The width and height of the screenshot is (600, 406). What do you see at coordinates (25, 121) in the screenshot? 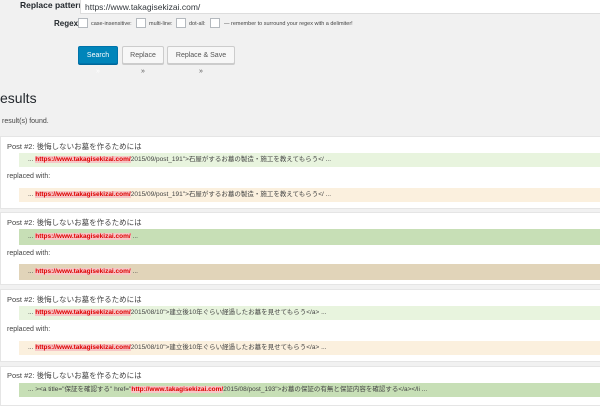
I see `results-count: result(s) found.` at bounding box center [25, 121].